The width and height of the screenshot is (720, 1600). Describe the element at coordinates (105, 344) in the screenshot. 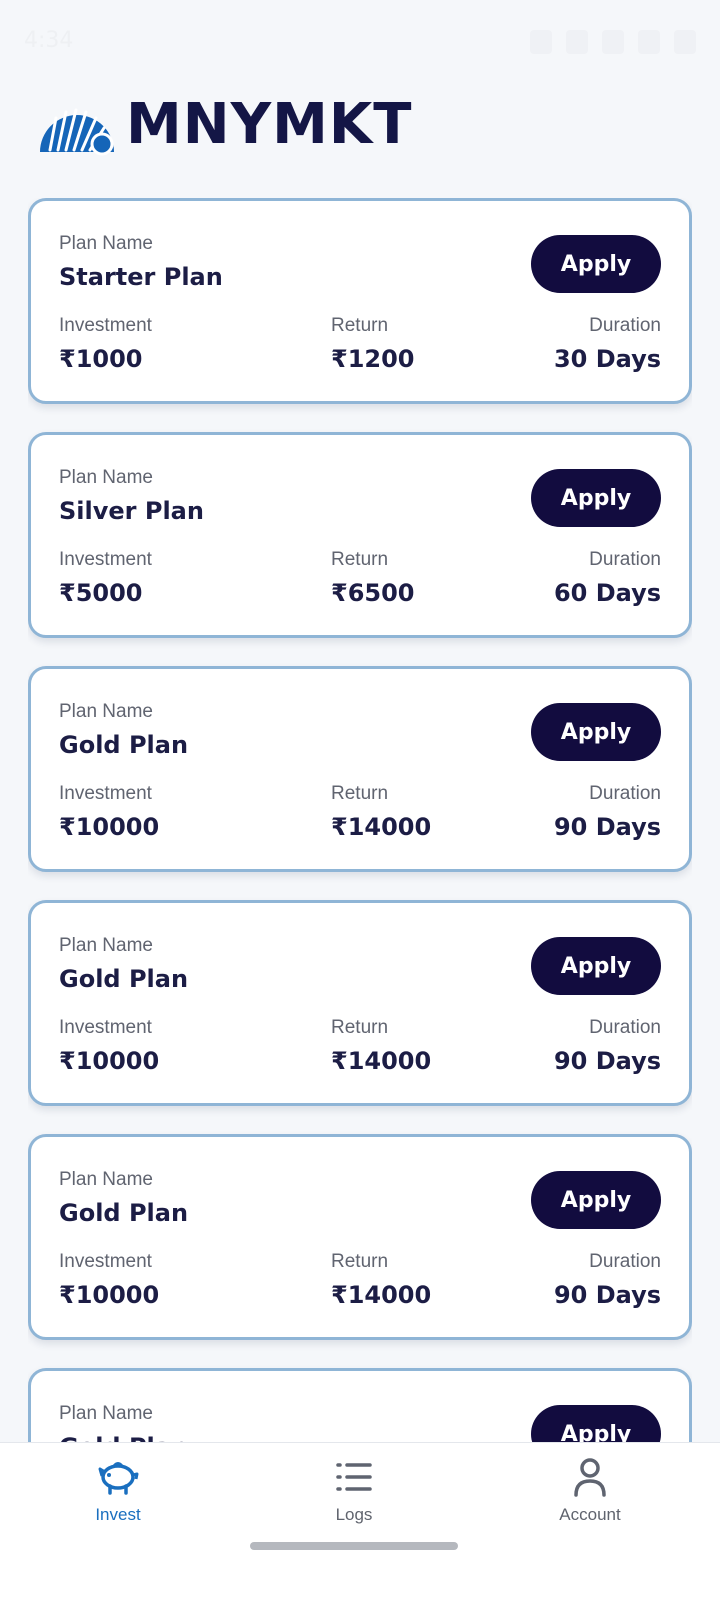

I see `investment-stat: Investment ₹1000` at that location.